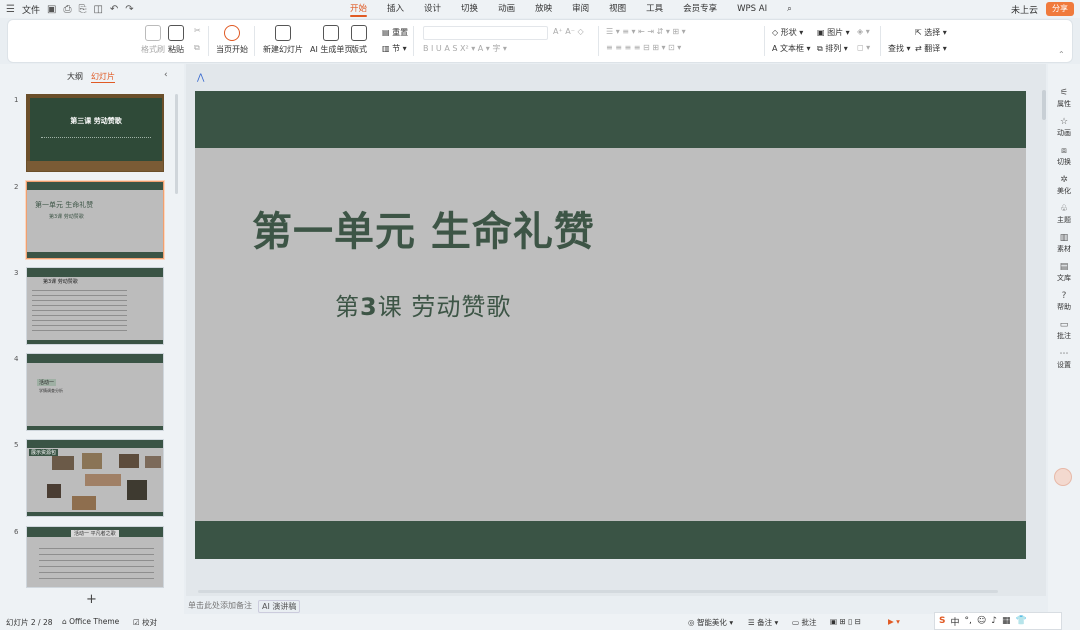  What do you see at coordinates (75, 77) in the screenshot?
I see `tab-outline: 大纲` at bounding box center [75, 77].